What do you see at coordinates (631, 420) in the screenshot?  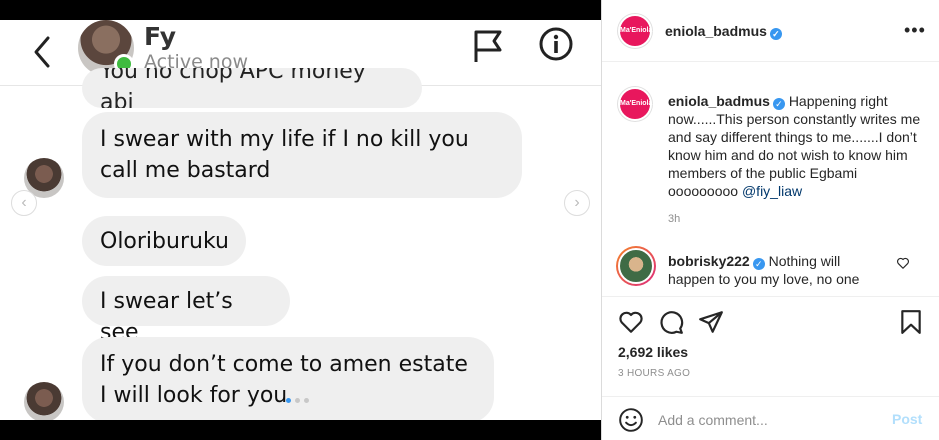 I see `emoji-icon` at bounding box center [631, 420].